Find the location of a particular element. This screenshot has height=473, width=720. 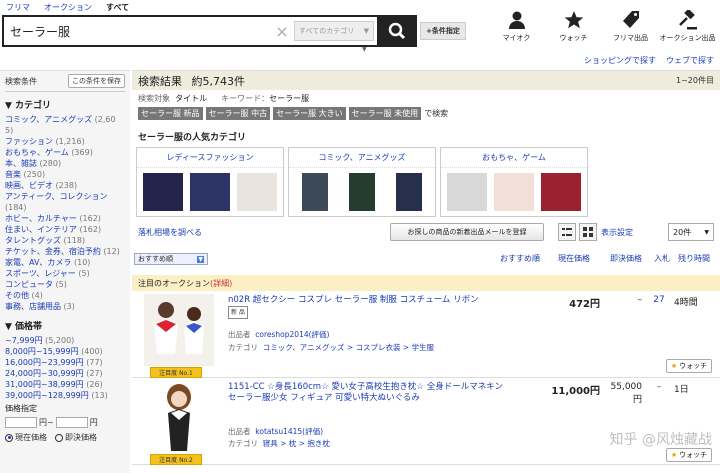

bid-count: – is located at coordinates (659, 387).